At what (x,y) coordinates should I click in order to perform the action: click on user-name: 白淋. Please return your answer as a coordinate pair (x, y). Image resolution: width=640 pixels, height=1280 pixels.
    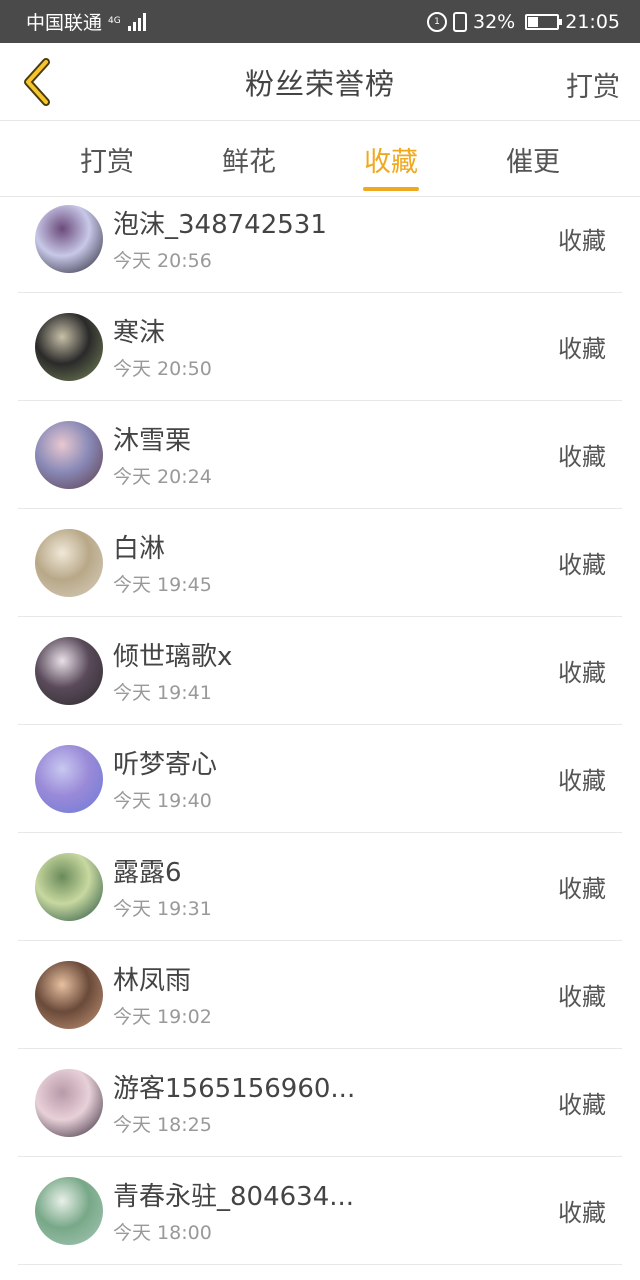
    Looking at the image, I should click on (139, 549).